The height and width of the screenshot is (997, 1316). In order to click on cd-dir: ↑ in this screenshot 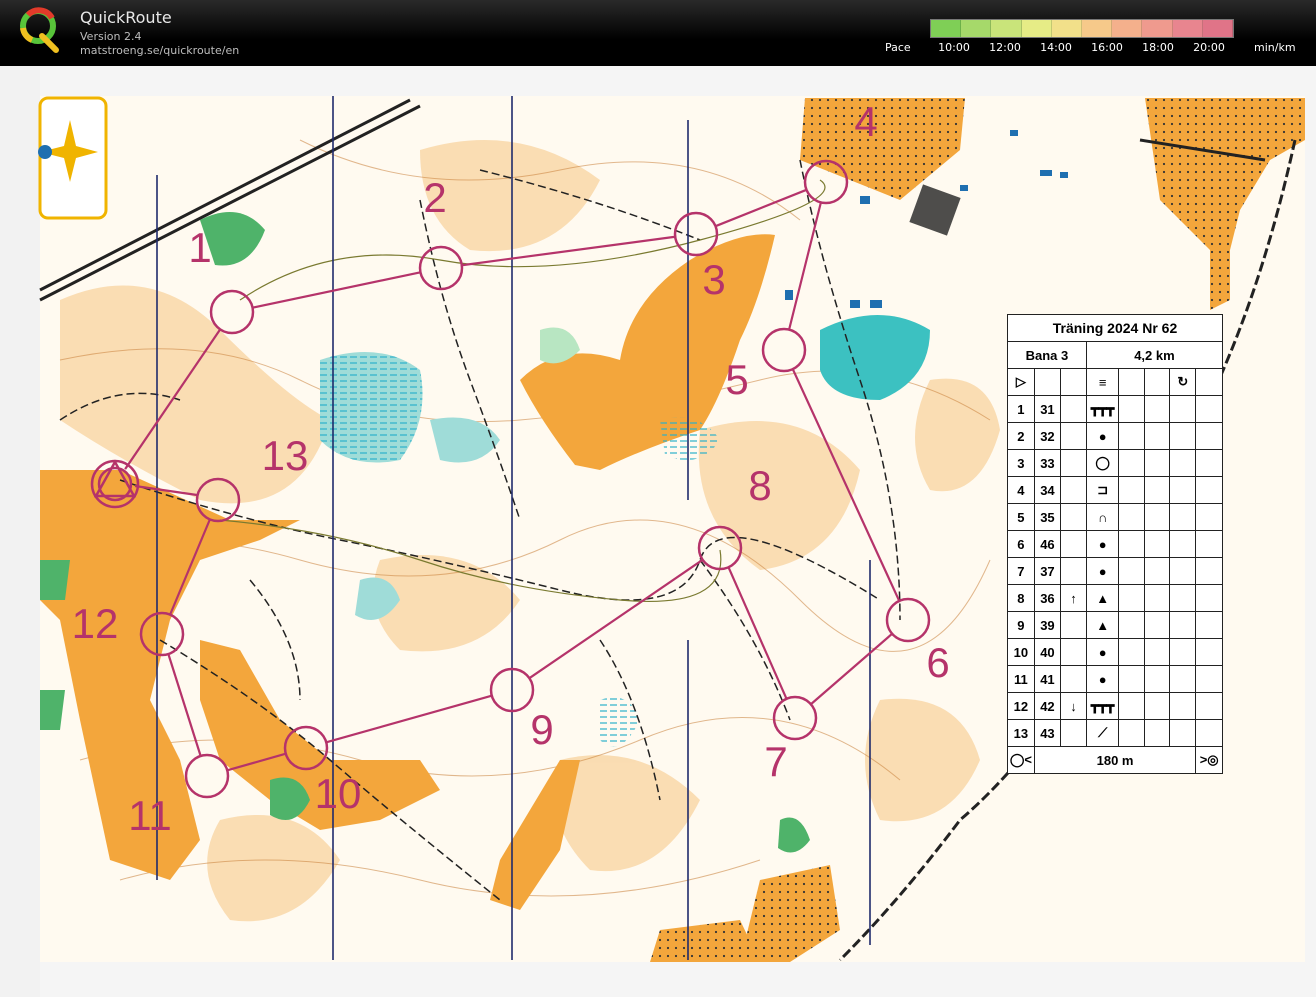, I will do `click(1073, 598)`.